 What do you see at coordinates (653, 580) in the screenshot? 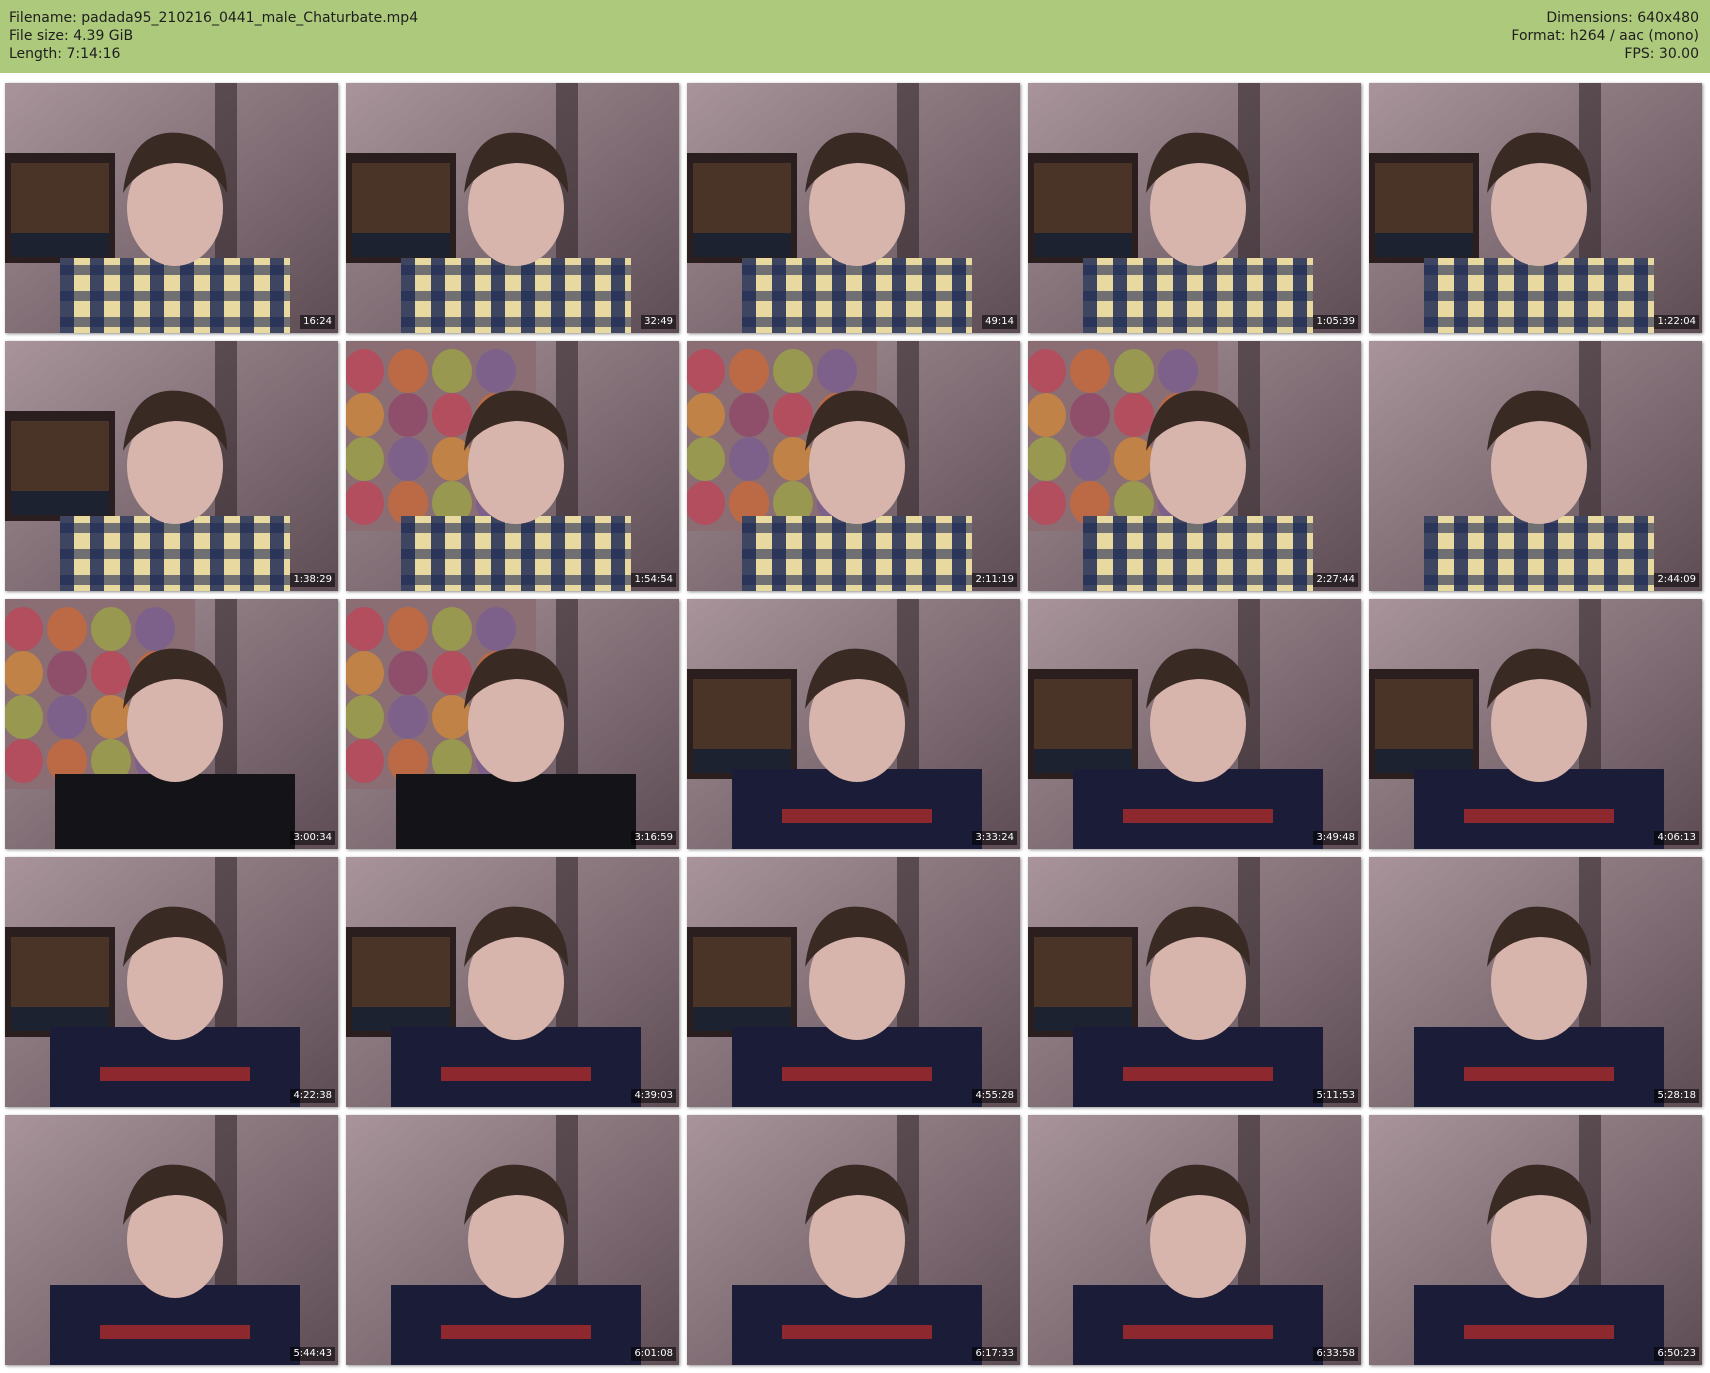
I see `timestamp-label: 1:54:54` at bounding box center [653, 580].